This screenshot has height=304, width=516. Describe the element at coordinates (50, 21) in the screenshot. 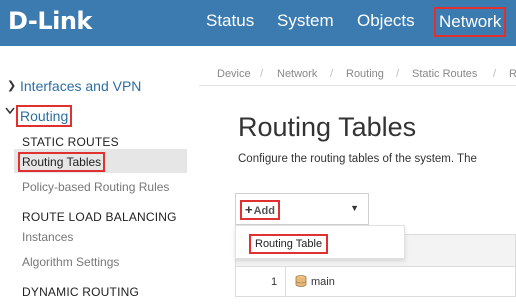

I see `dlink-logo: D-Link` at that location.